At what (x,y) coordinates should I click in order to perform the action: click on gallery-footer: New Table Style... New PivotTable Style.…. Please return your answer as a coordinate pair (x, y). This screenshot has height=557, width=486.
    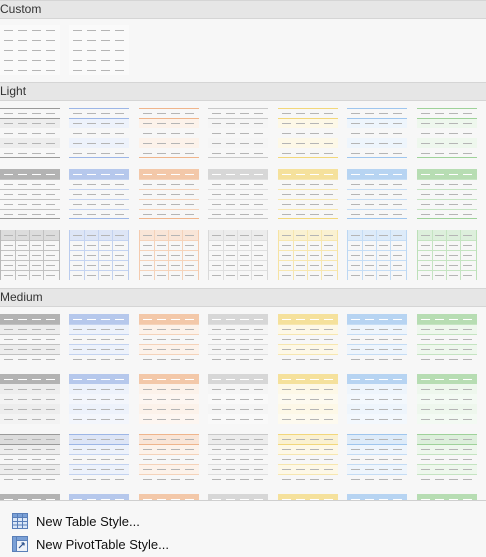
    Looking at the image, I should click on (243, 528).